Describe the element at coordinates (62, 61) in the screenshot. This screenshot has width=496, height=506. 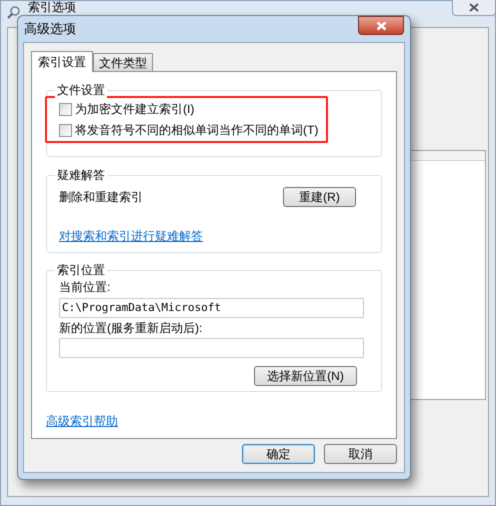
I see `tab: 索引设置` at that location.